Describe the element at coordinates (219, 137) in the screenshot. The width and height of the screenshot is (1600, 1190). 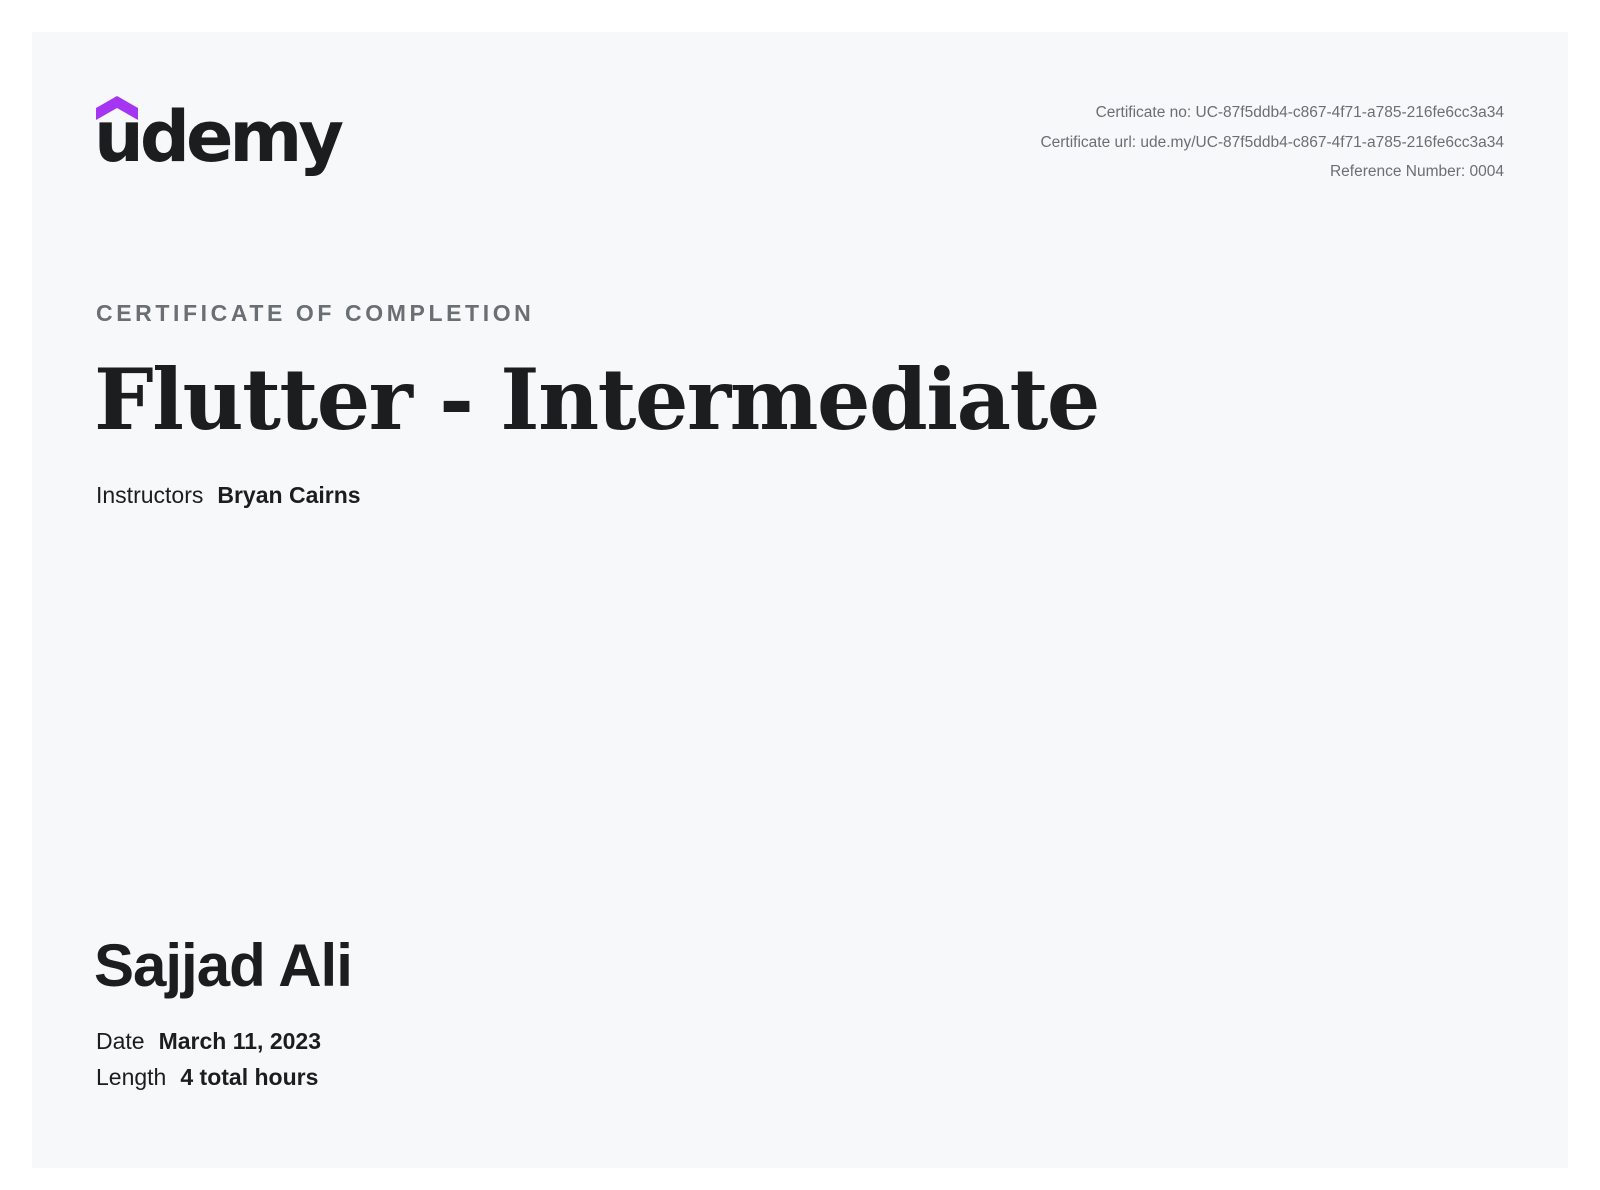
I see `logo-wordmark: udemy` at that location.